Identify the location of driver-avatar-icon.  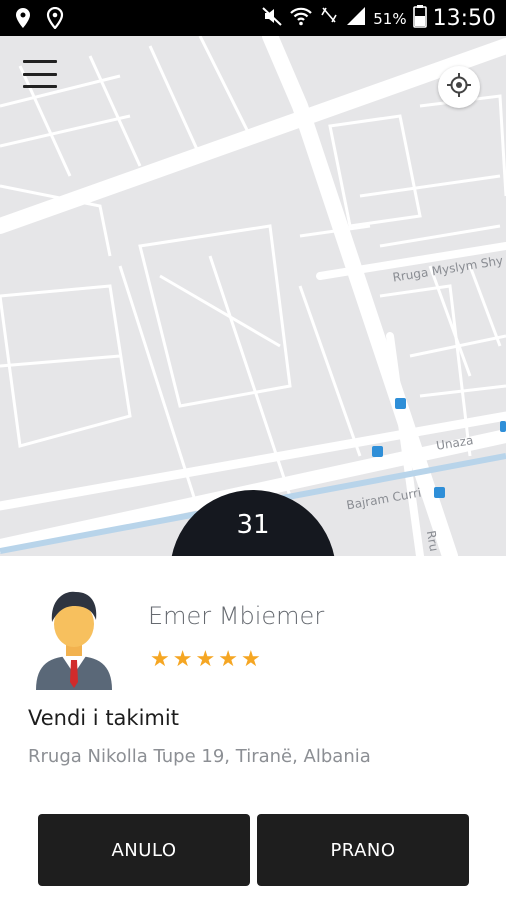
(74, 640).